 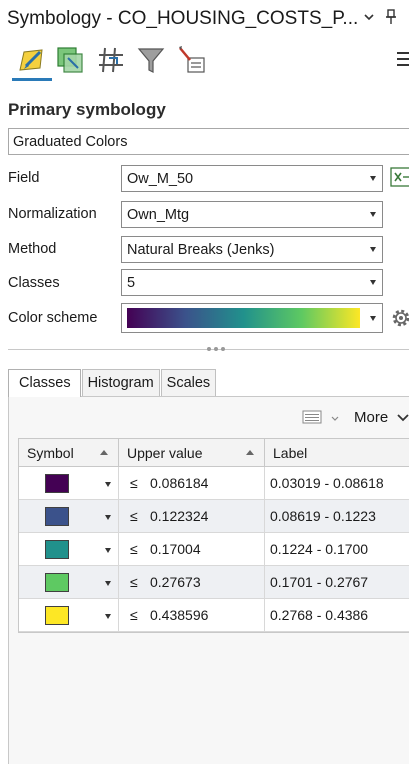 I want to click on method-value: Natural Breaks (Jenks), so click(x=201, y=250).